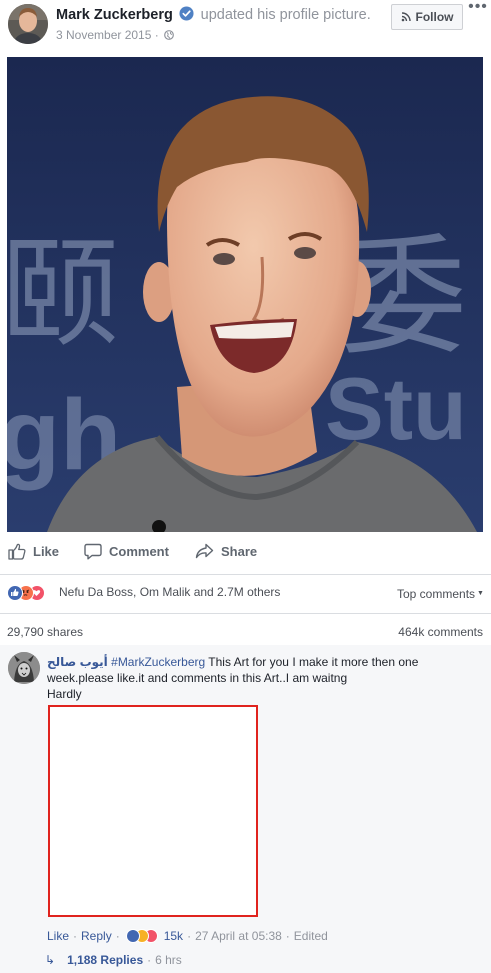  I want to click on post-date: 3 November 2015, so click(103, 35).